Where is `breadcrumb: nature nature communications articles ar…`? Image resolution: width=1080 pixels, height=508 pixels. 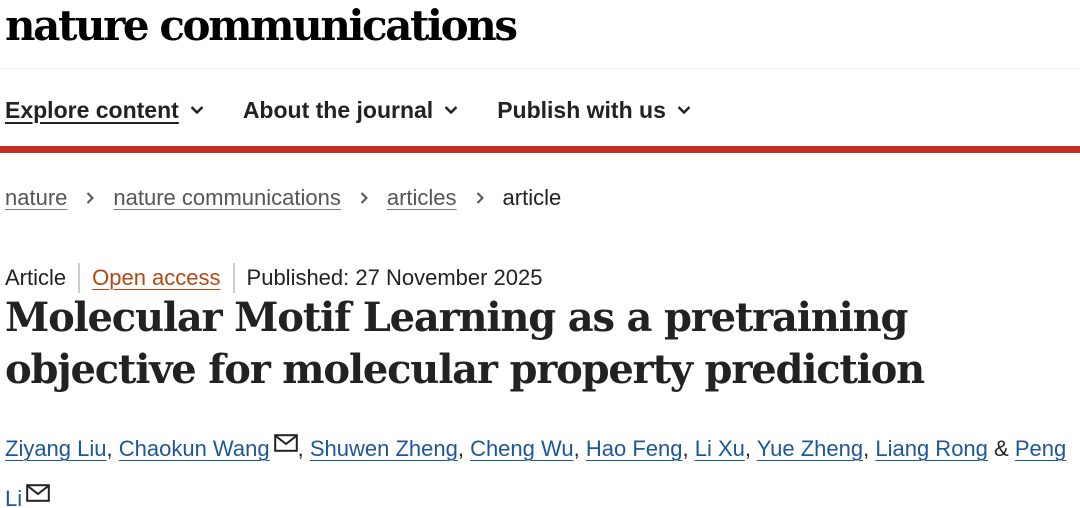
breadcrumb: nature nature communications articles ar… is located at coordinates (283, 198).